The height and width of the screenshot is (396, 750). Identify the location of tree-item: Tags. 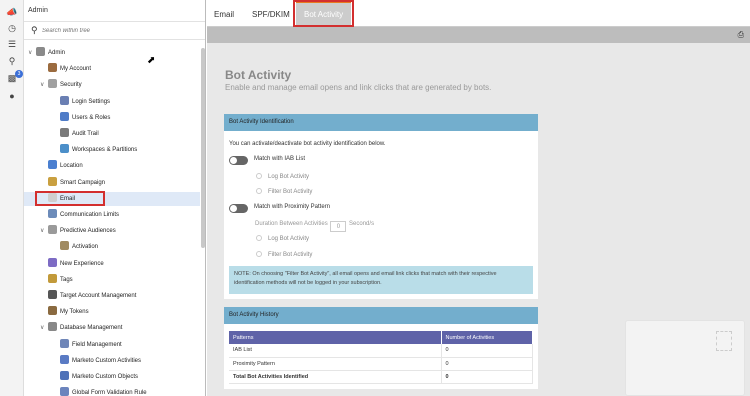
(112, 280).